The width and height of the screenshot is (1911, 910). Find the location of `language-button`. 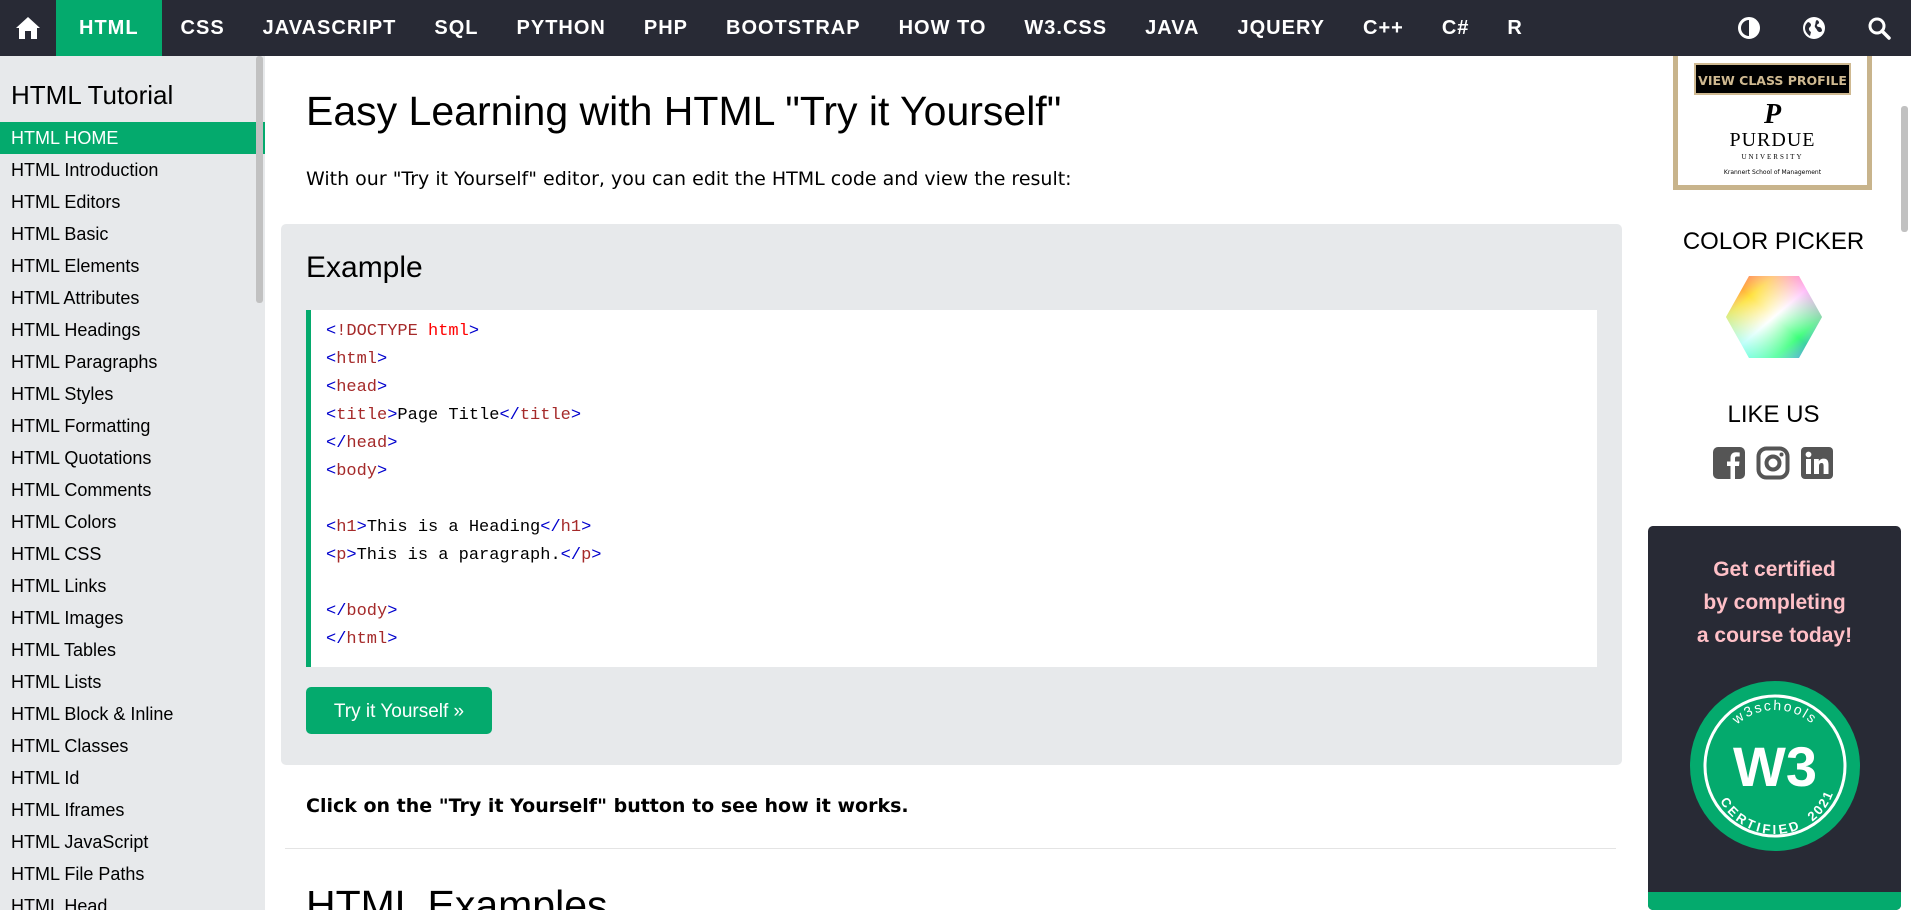

language-button is located at coordinates (1813, 28).